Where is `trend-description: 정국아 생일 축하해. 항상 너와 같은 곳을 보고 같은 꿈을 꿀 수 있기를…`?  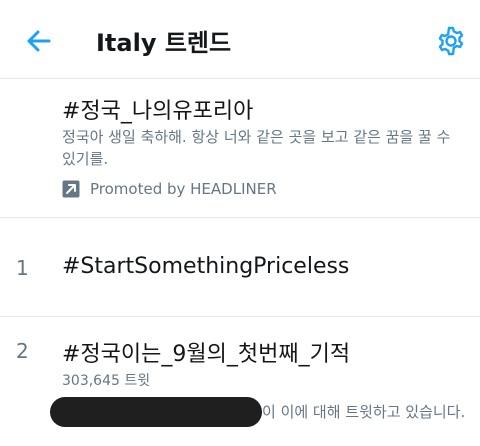
trend-description: 정국아 생일 축하해. 항상 너와 같은 곳을 보고 같은 꿈을 꿀 수 있기를… is located at coordinates (271, 148).